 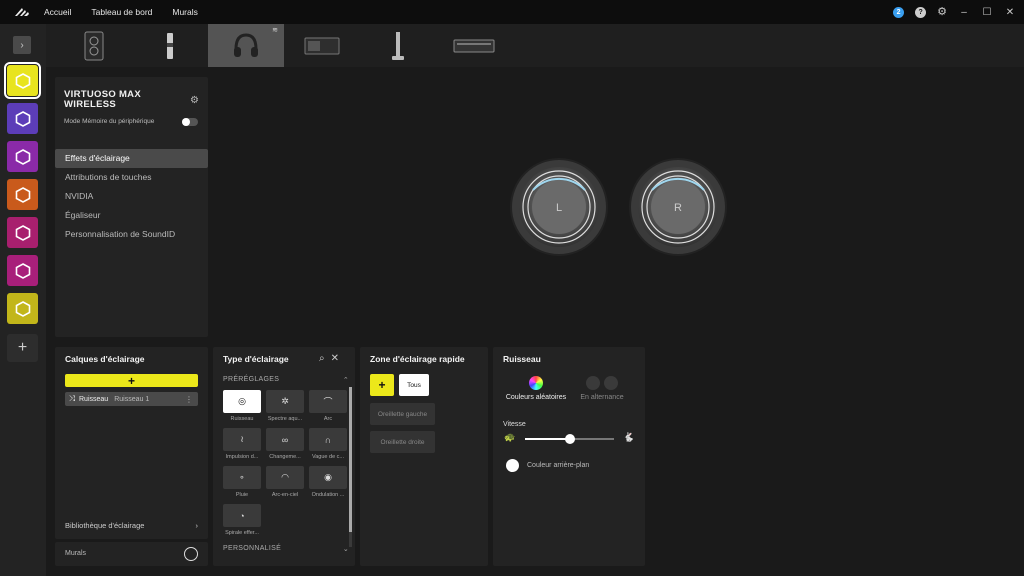 I want to click on pc-case-icon, so click(x=94, y=45).